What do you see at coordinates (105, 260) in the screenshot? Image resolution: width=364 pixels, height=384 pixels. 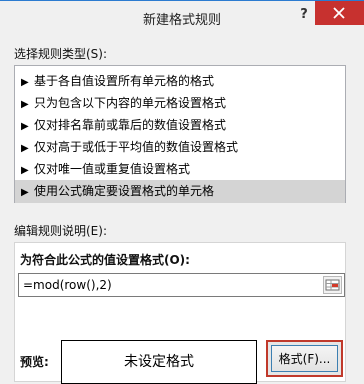 I see `formula-label: 为符合此公式的值设置格式(O):` at bounding box center [105, 260].